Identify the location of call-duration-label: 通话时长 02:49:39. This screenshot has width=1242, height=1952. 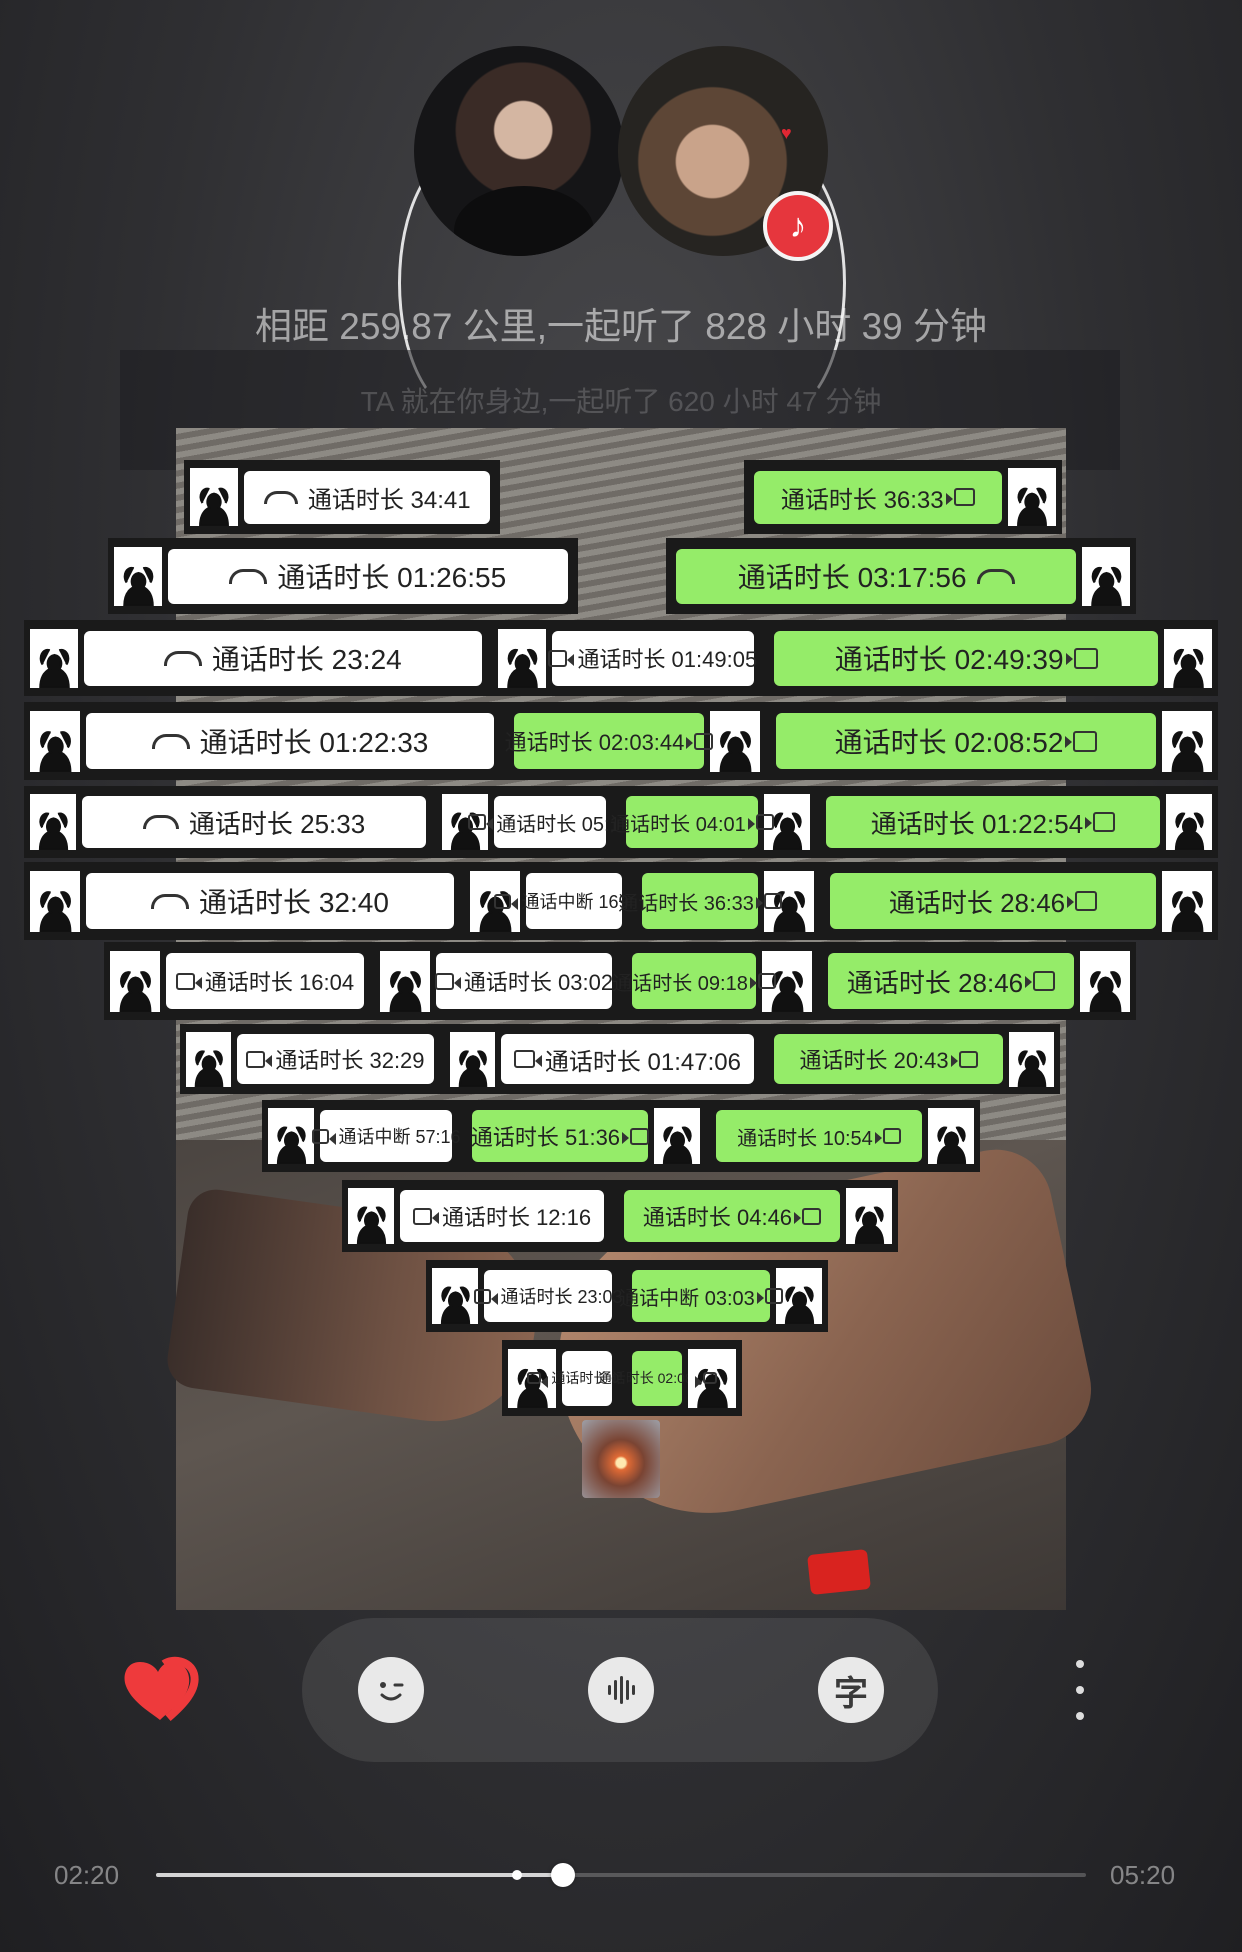
(949, 659).